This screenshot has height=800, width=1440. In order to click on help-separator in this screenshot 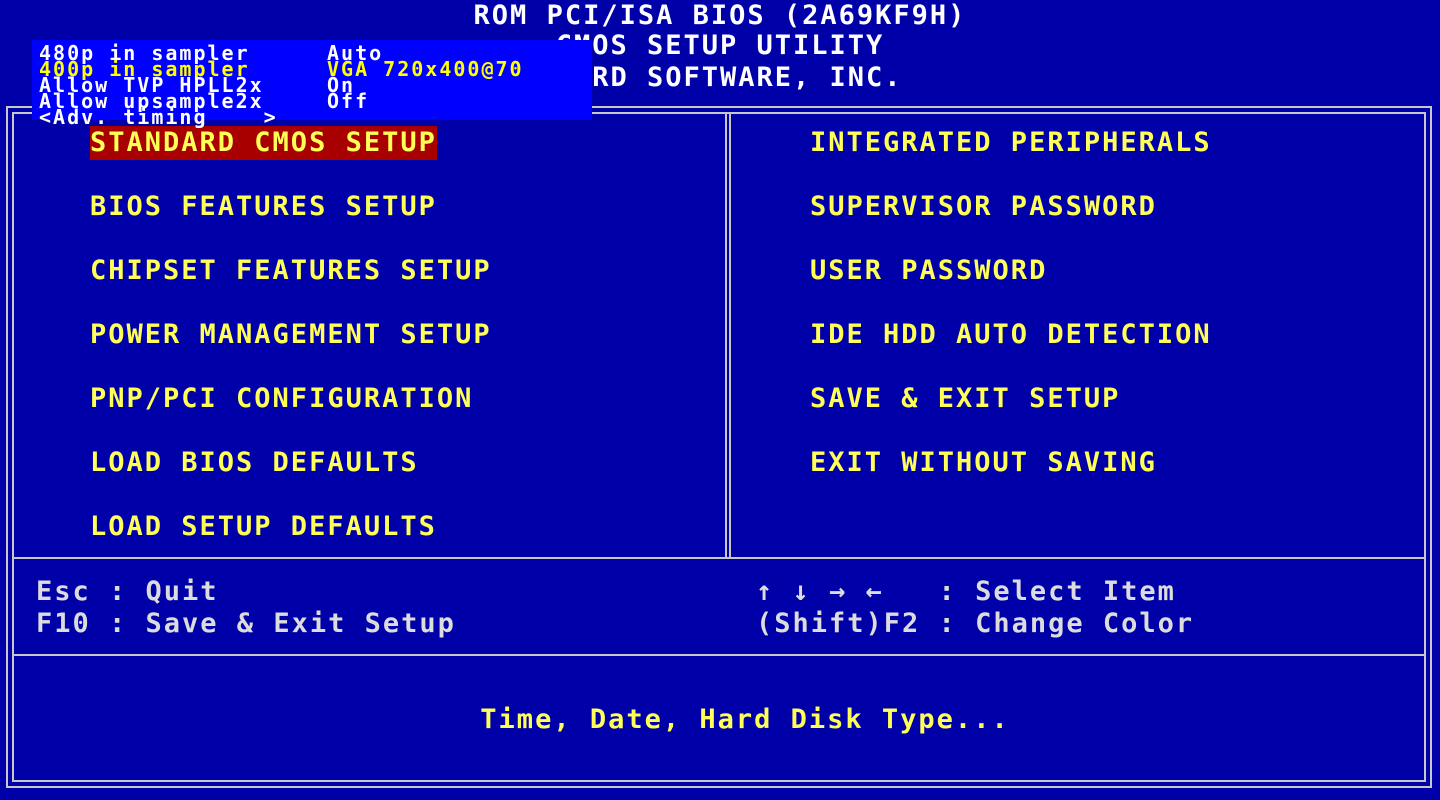, I will do `click(719, 655)`.